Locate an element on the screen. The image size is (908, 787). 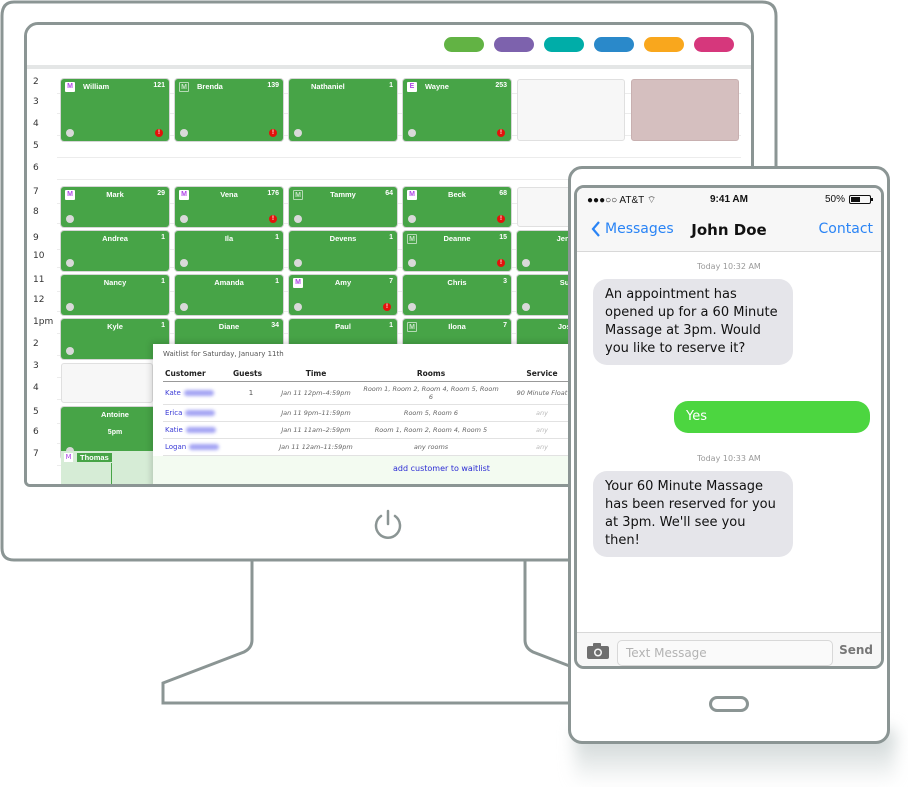
battery: 50% is located at coordinates (849, 199).